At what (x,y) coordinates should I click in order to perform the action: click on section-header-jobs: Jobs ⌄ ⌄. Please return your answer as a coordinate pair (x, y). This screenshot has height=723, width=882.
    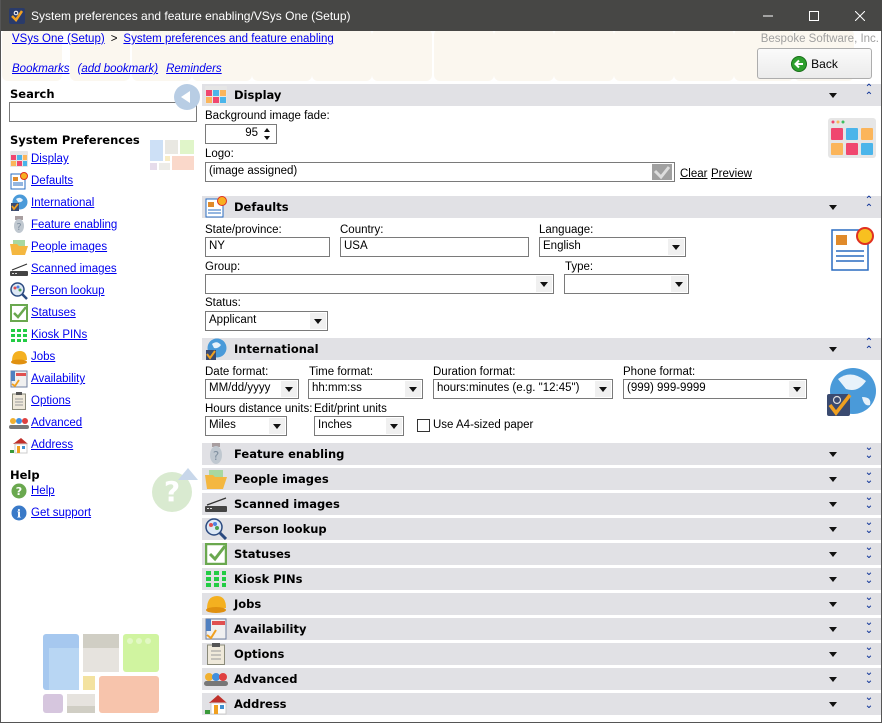
    Looking at the image, I should click on (541, 604).